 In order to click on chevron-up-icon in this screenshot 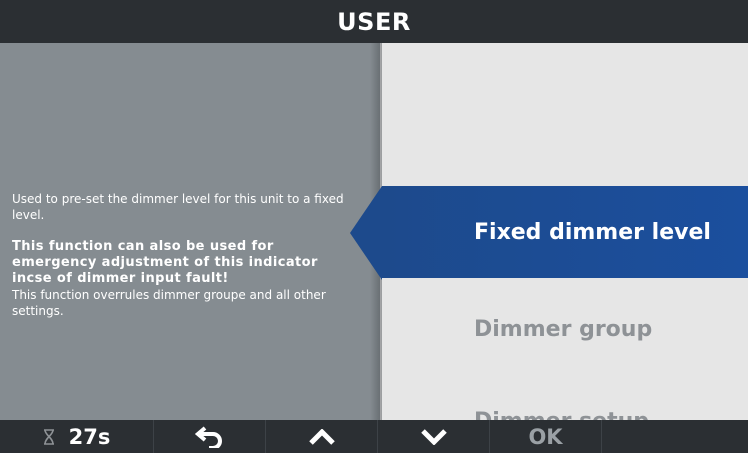, I will do `click(321, 436)`.